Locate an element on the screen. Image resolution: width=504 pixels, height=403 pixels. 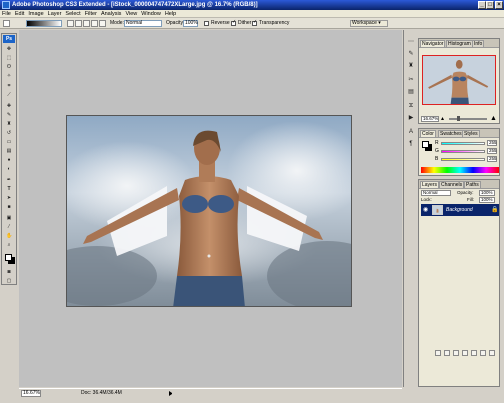
radial-gradient-button is located at coordinates (78, 23).